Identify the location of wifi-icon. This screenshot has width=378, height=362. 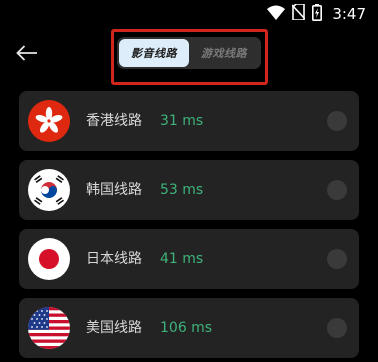
(276, 14).